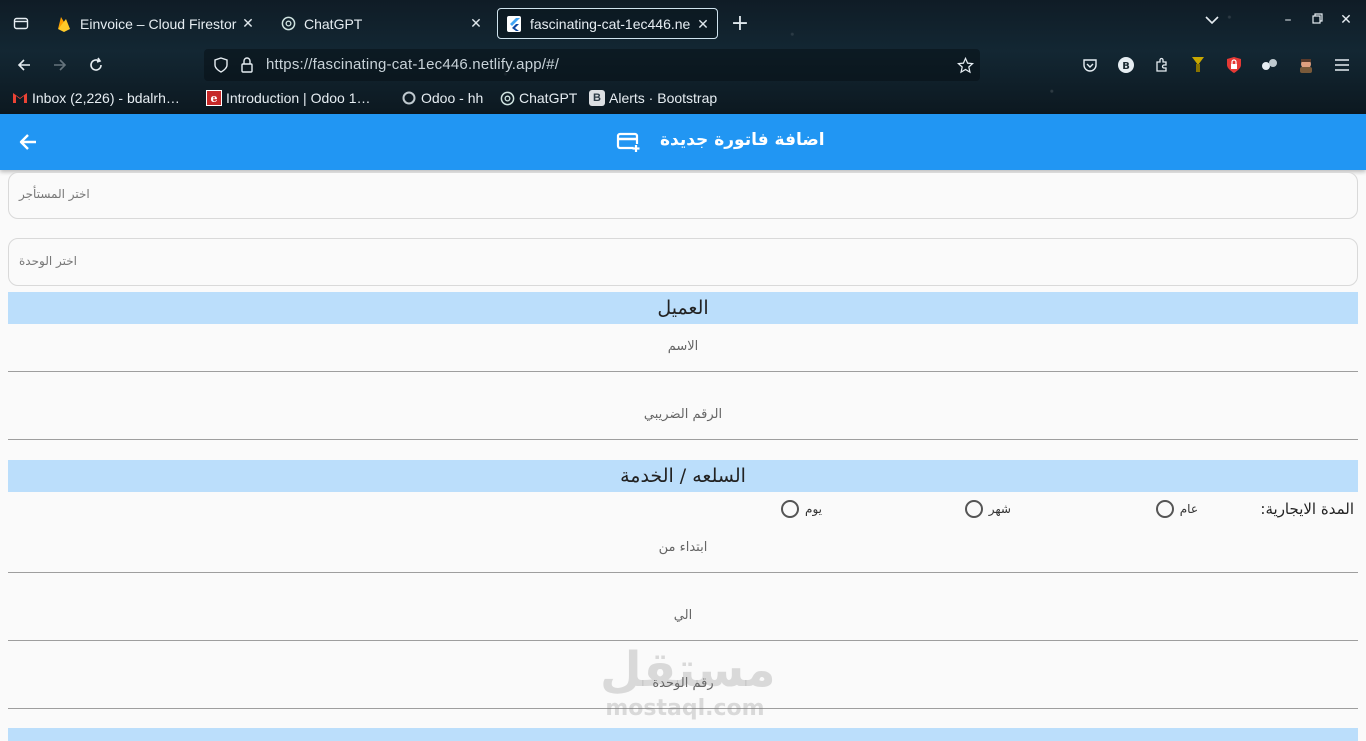 This screenshot has width=1366, height=741. I want to click on hamburger-menu-icon, so click(1342, 65).